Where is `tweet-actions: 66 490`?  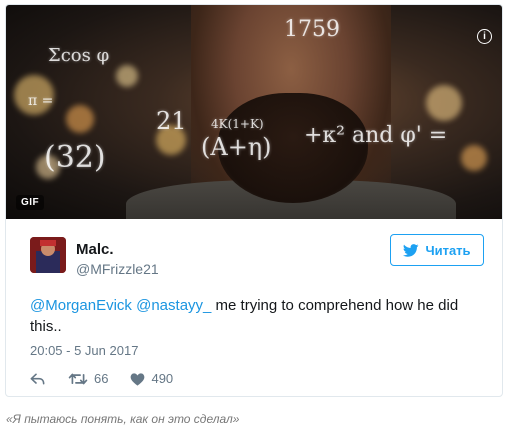
tweet-actions: 66 490 is located at coordinates (101, 378).